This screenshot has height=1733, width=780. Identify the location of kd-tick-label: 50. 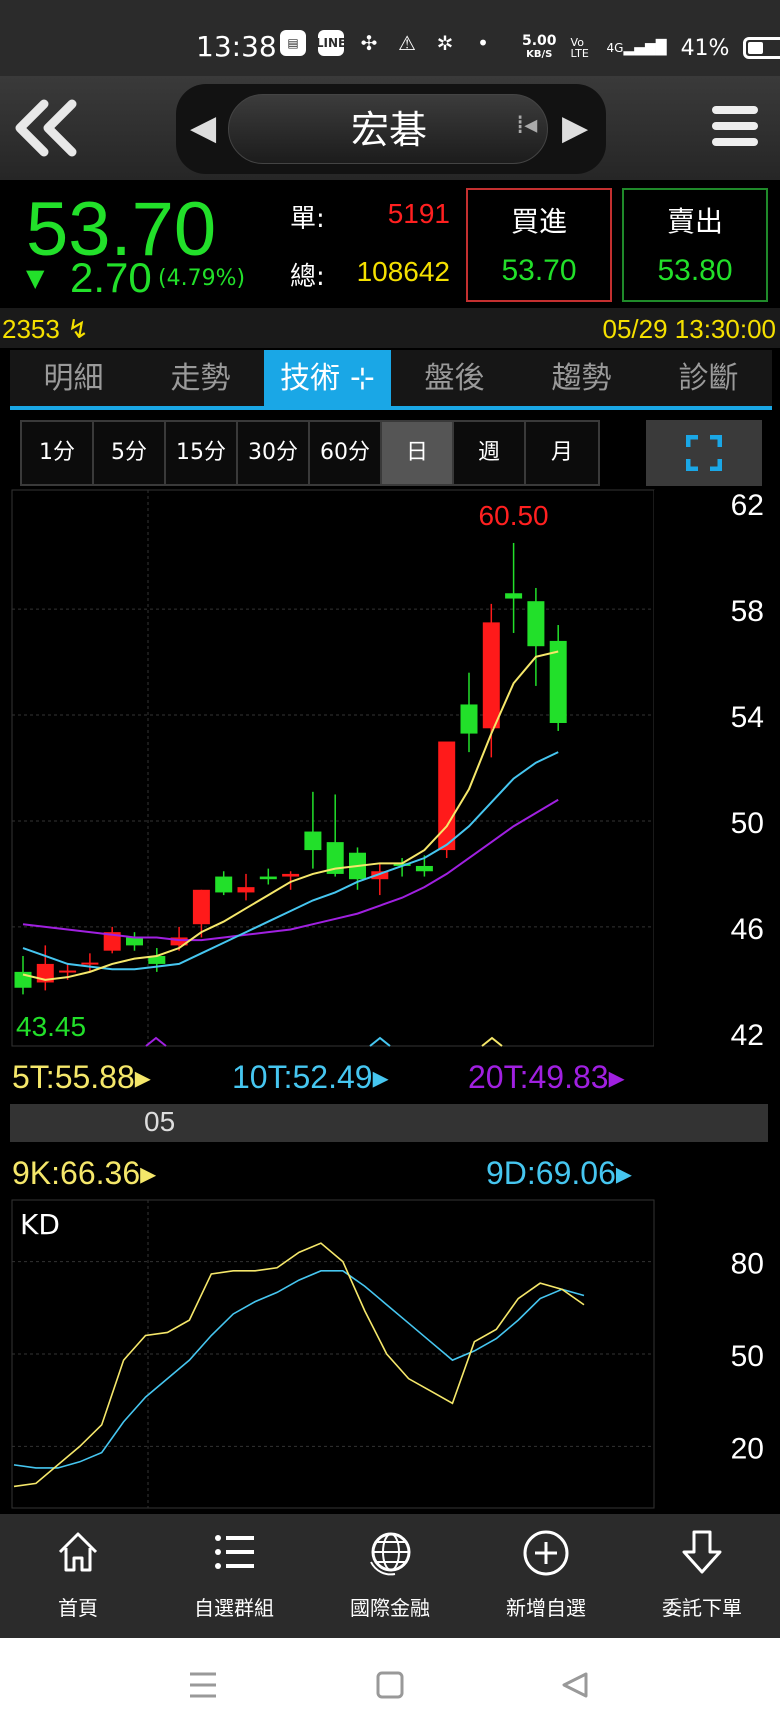
(747, 1356).